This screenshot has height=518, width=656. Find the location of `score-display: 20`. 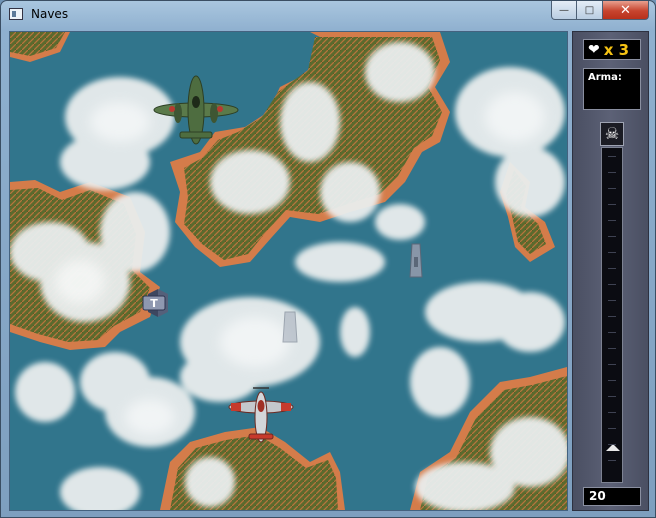

score-display: 20 is located at coordinates (612, 496).